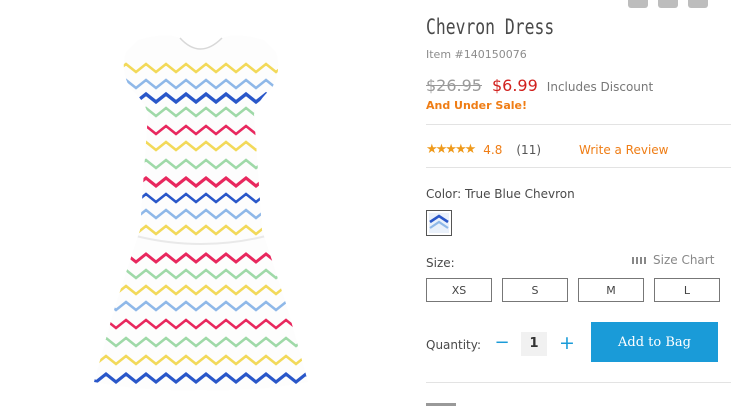 The height and width of the screenshot is (406, 737). I want to click on quantity-increase-button: +, so click(567, 343).